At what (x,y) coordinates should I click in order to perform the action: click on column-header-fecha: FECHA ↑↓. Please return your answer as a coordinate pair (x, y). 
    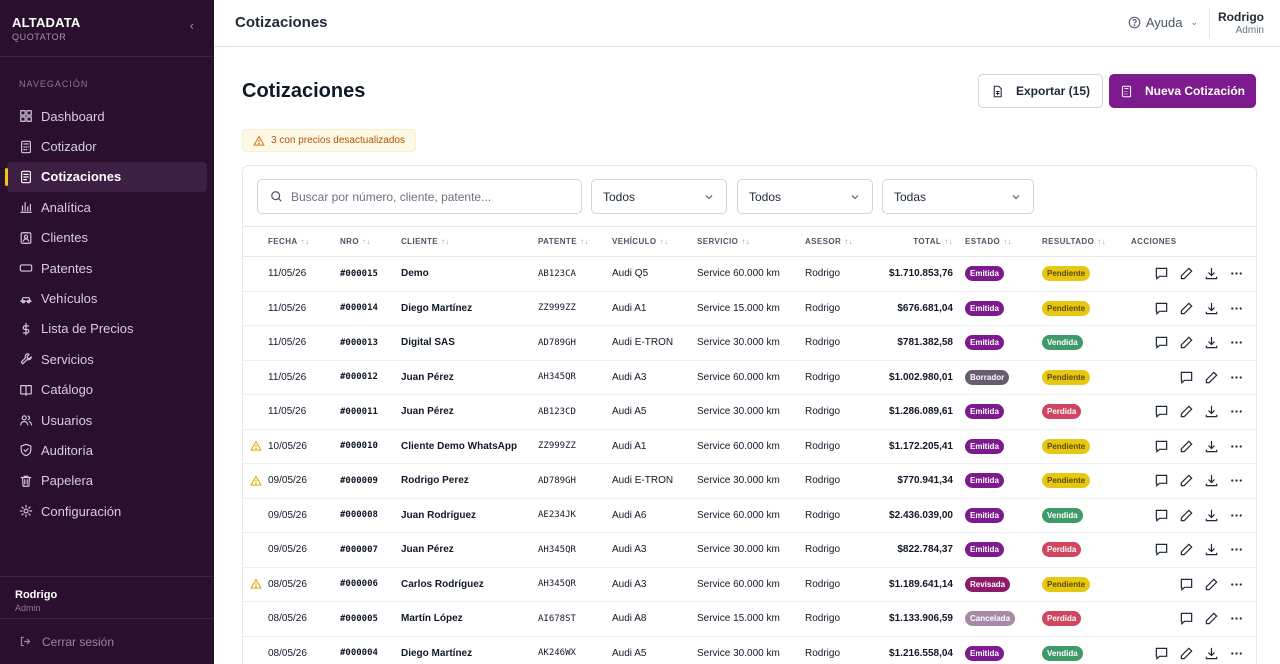
    Looking at the image, I should click on (304, 242).